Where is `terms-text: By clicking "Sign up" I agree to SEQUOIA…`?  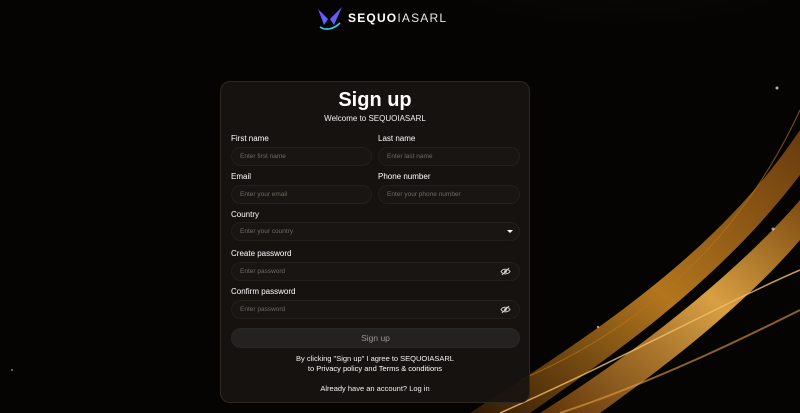 terms-text: By clicking "Sign up" I agree to SEQUOIA… is located at coordinates (375, 364).